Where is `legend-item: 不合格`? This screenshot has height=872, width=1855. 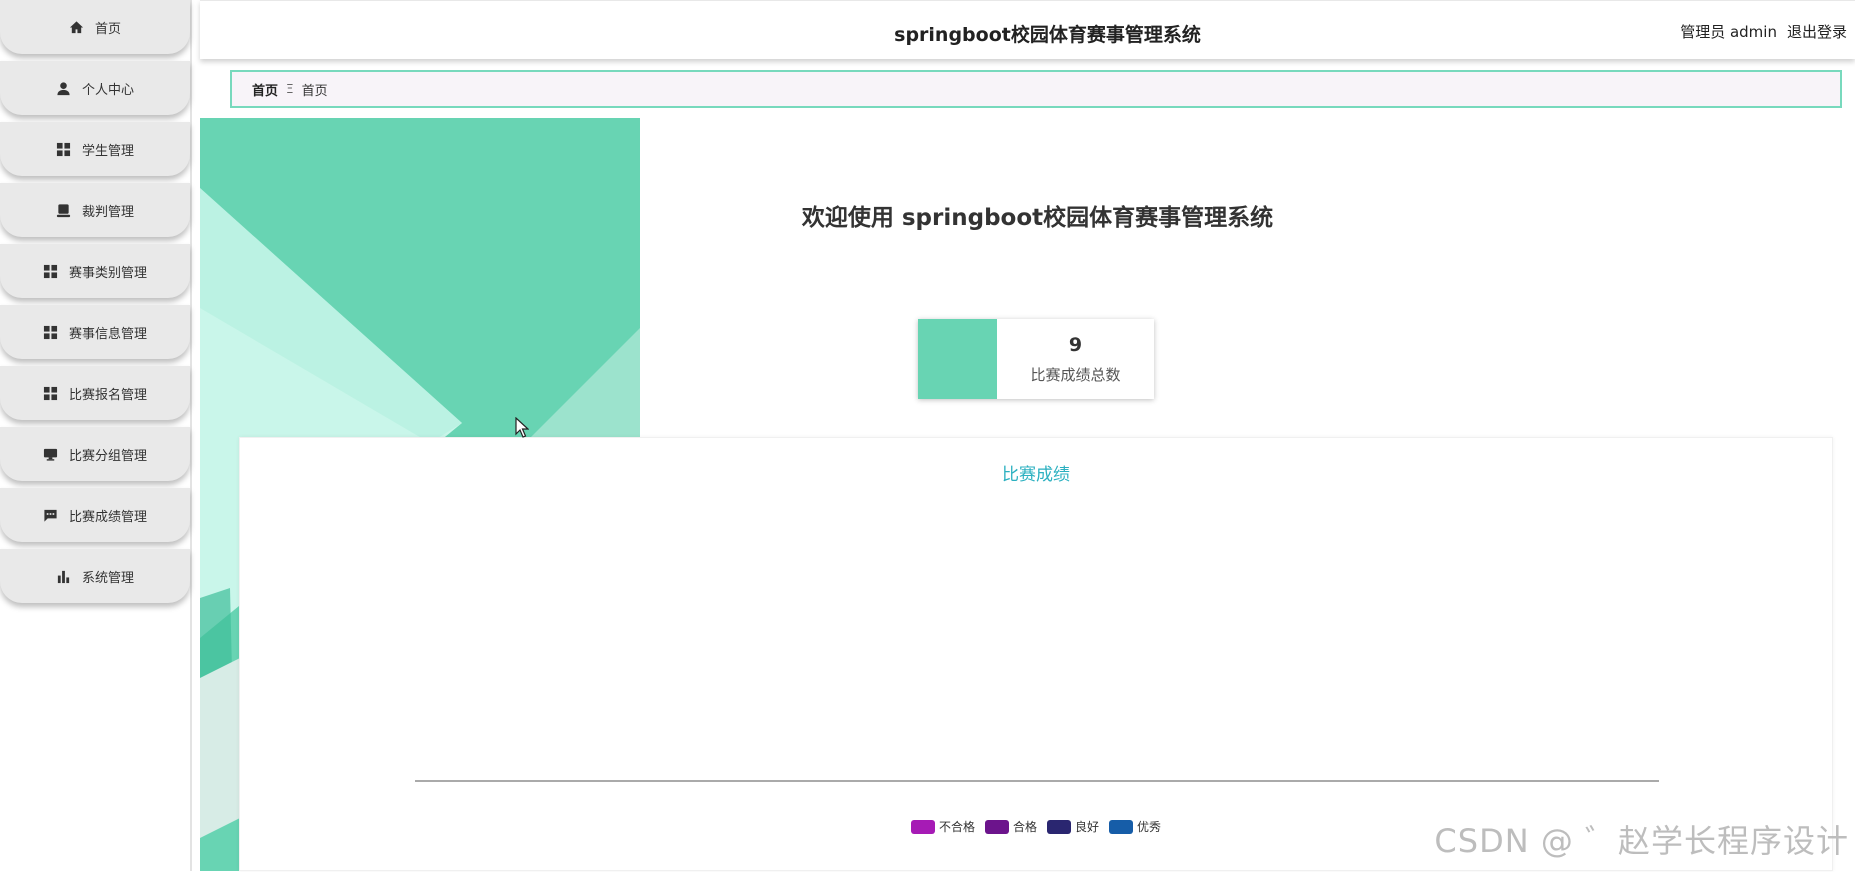
legend-item: 不合格 is located at coordinates (942, 826).